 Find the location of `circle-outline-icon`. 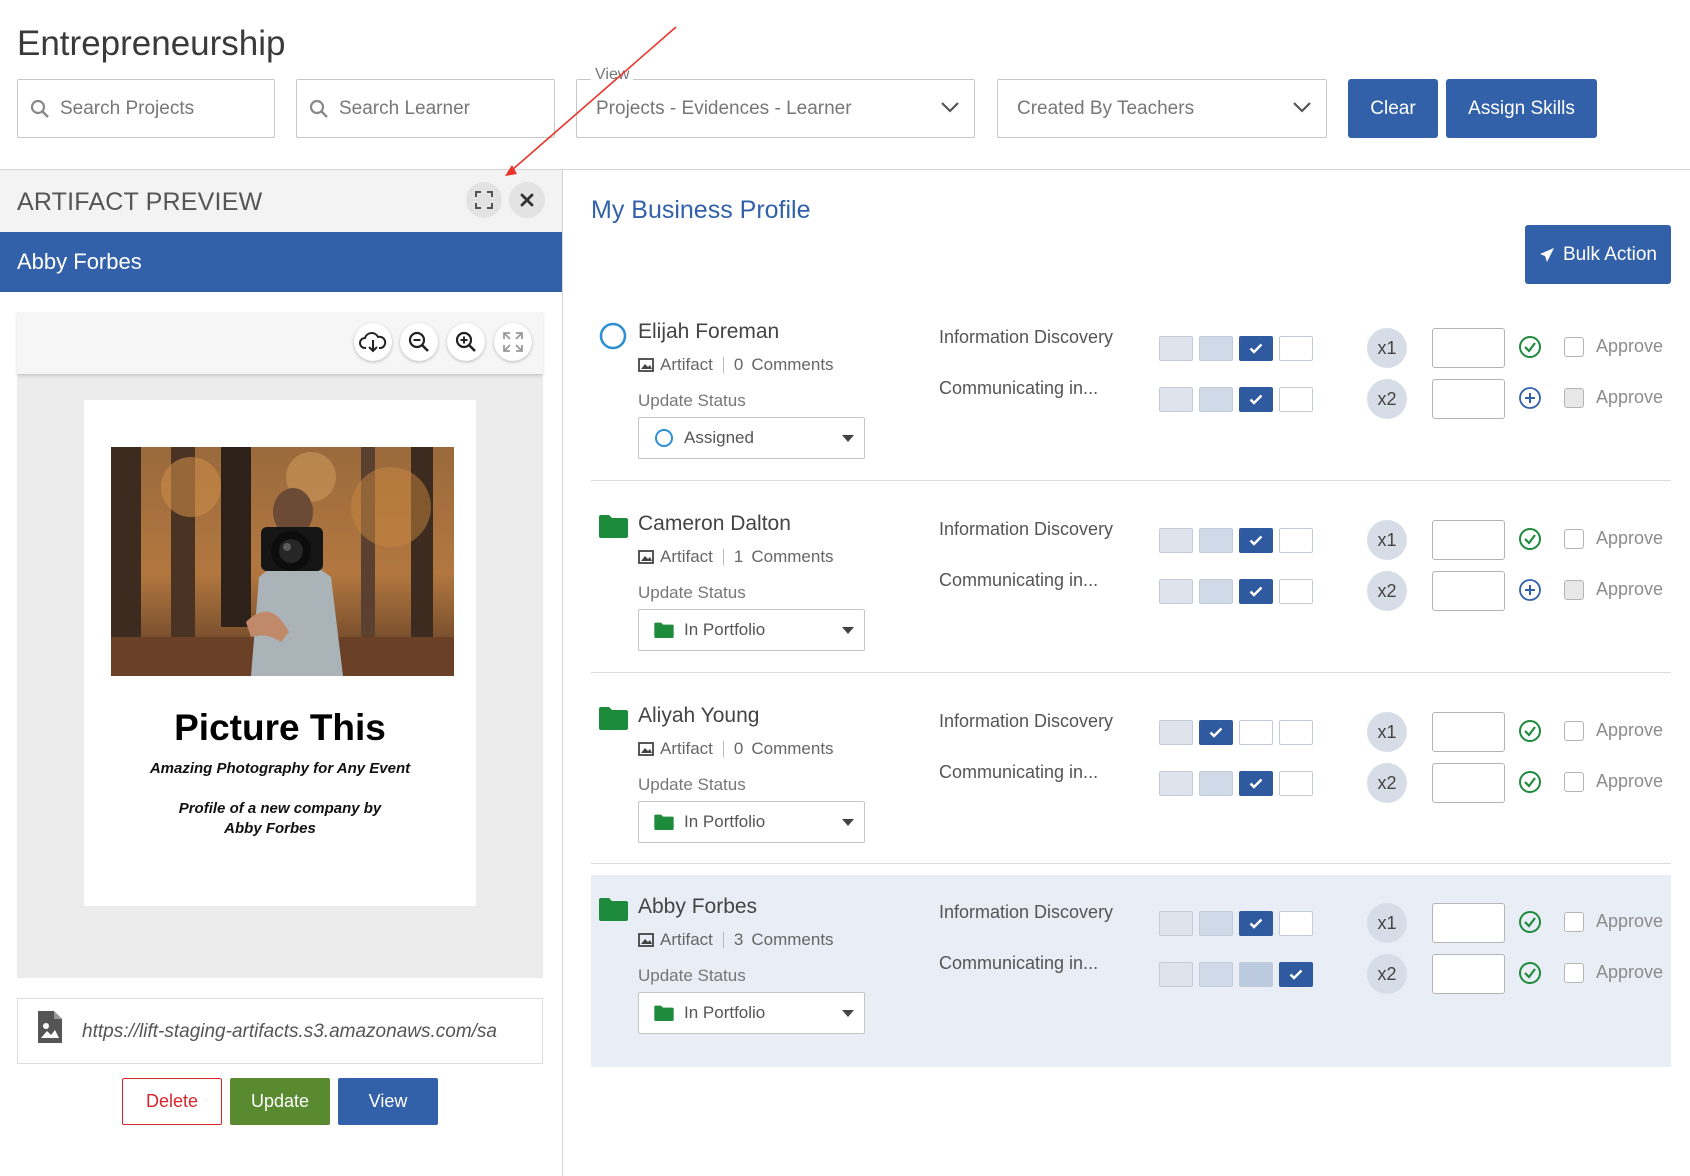

circle-outline-icon is located at coordinates (664, 438).